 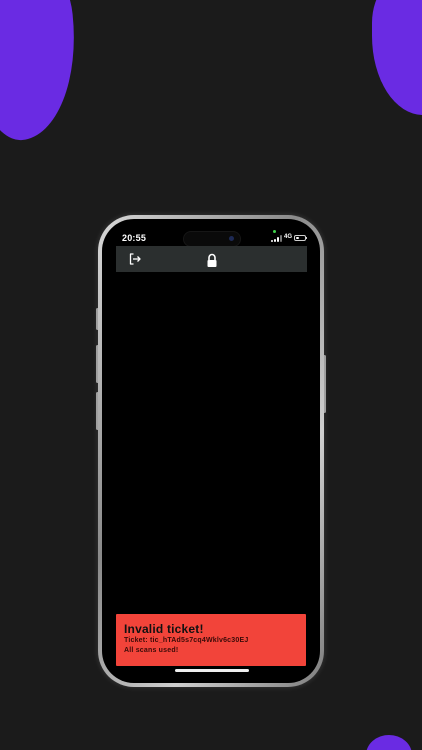 I want to click on app-header, so click(x=211, y=259).